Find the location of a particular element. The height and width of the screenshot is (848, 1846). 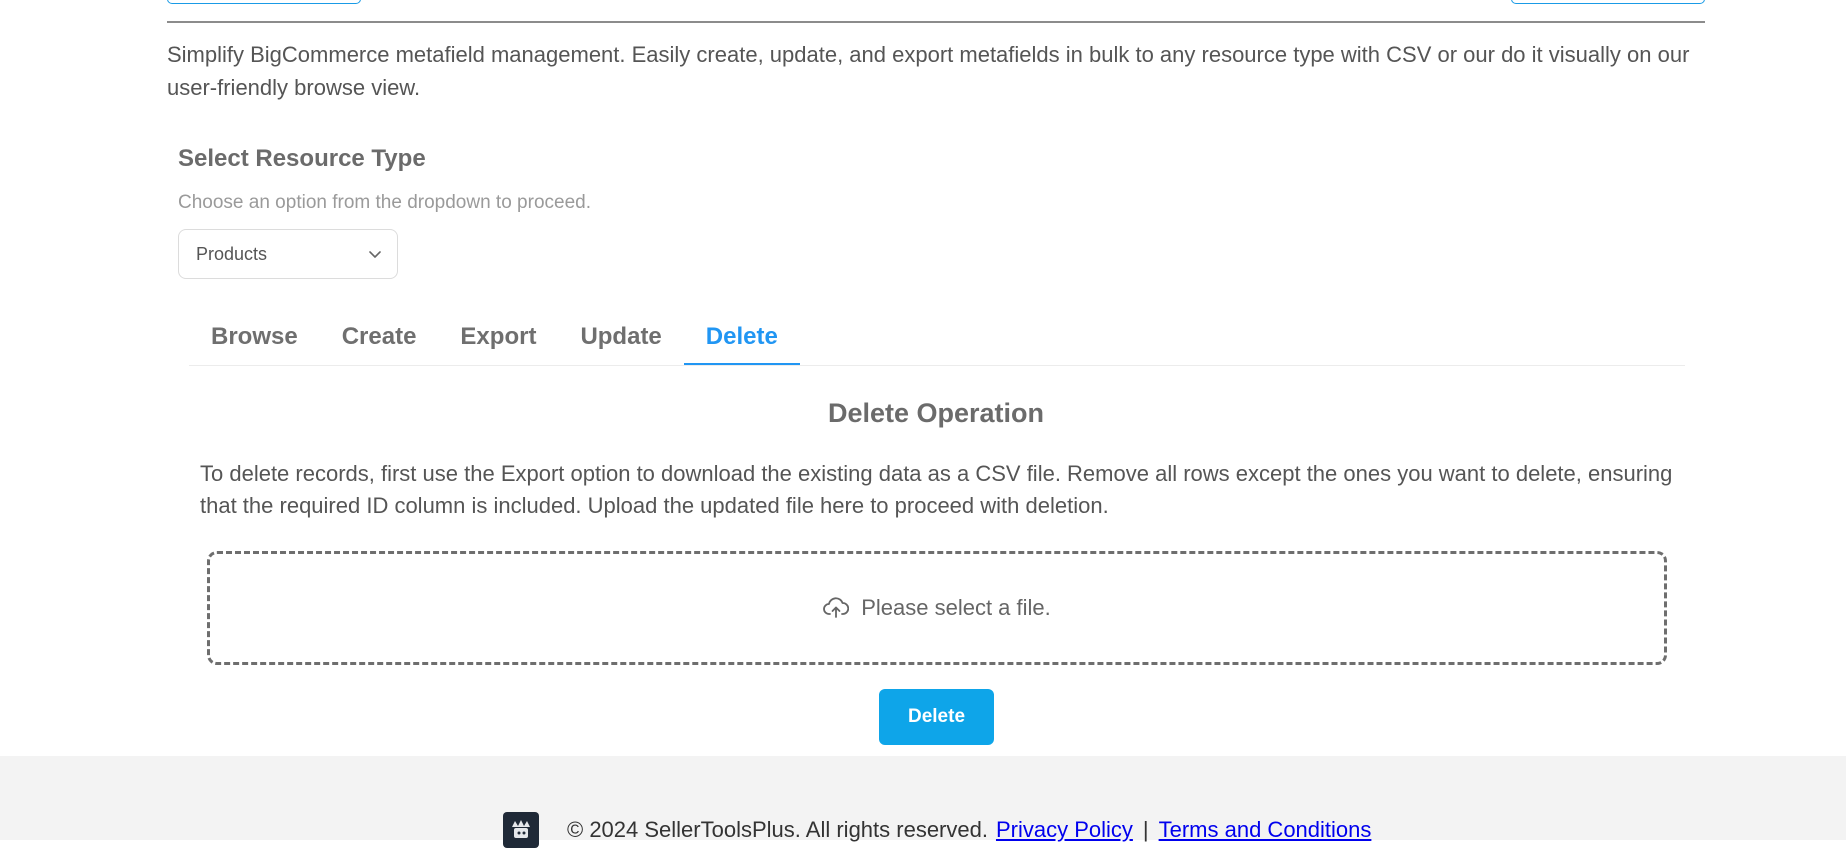

resource-type-value: Products is located at coordinates (232, 253).